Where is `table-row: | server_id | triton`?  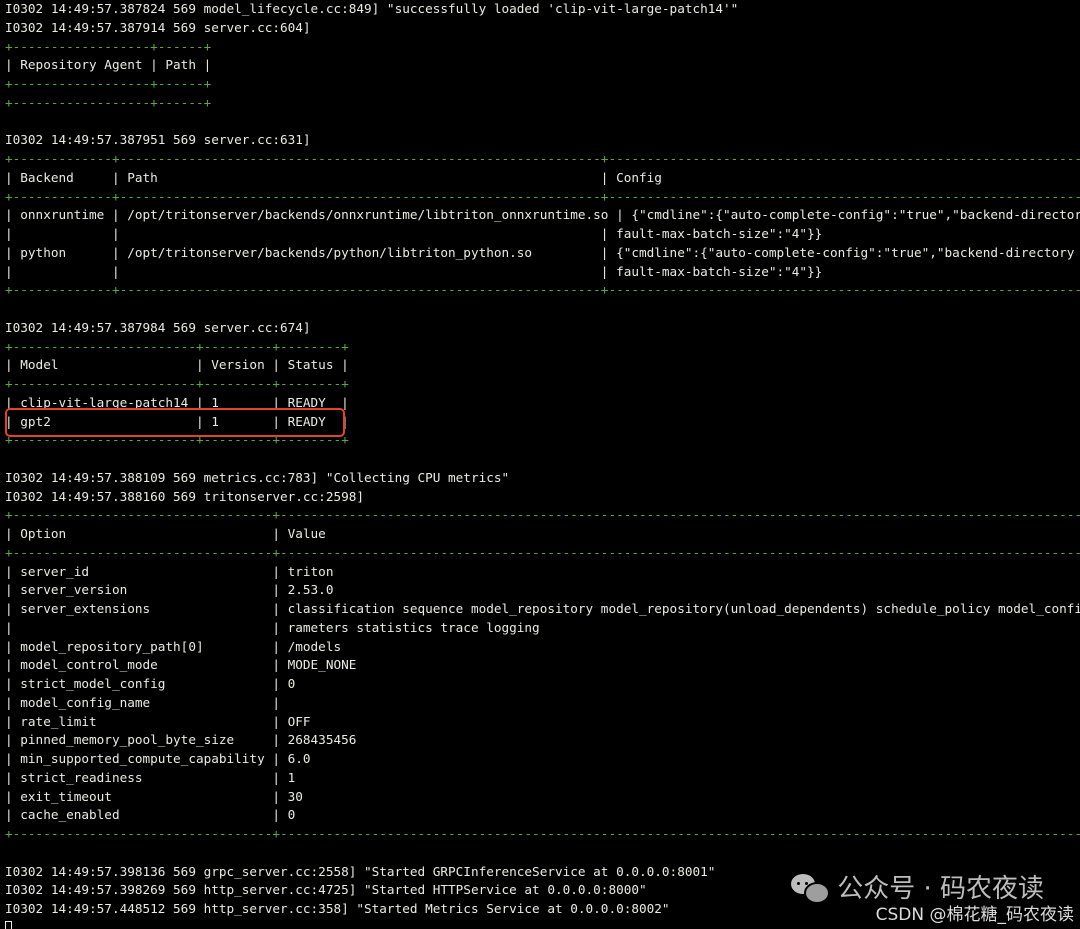
table-row: | server_id | triton is located at coordinates (169, 571).